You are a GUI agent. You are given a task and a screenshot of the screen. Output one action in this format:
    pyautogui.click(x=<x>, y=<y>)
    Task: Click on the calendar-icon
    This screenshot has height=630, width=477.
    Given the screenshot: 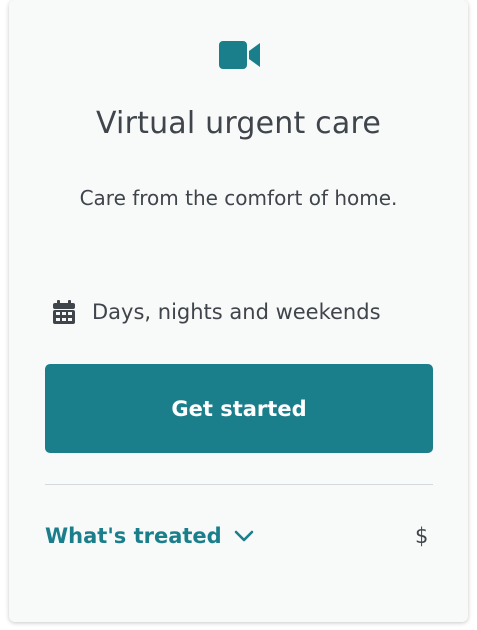 What is the action you would take?
    pyautogui.click(x=64, y=312)
    